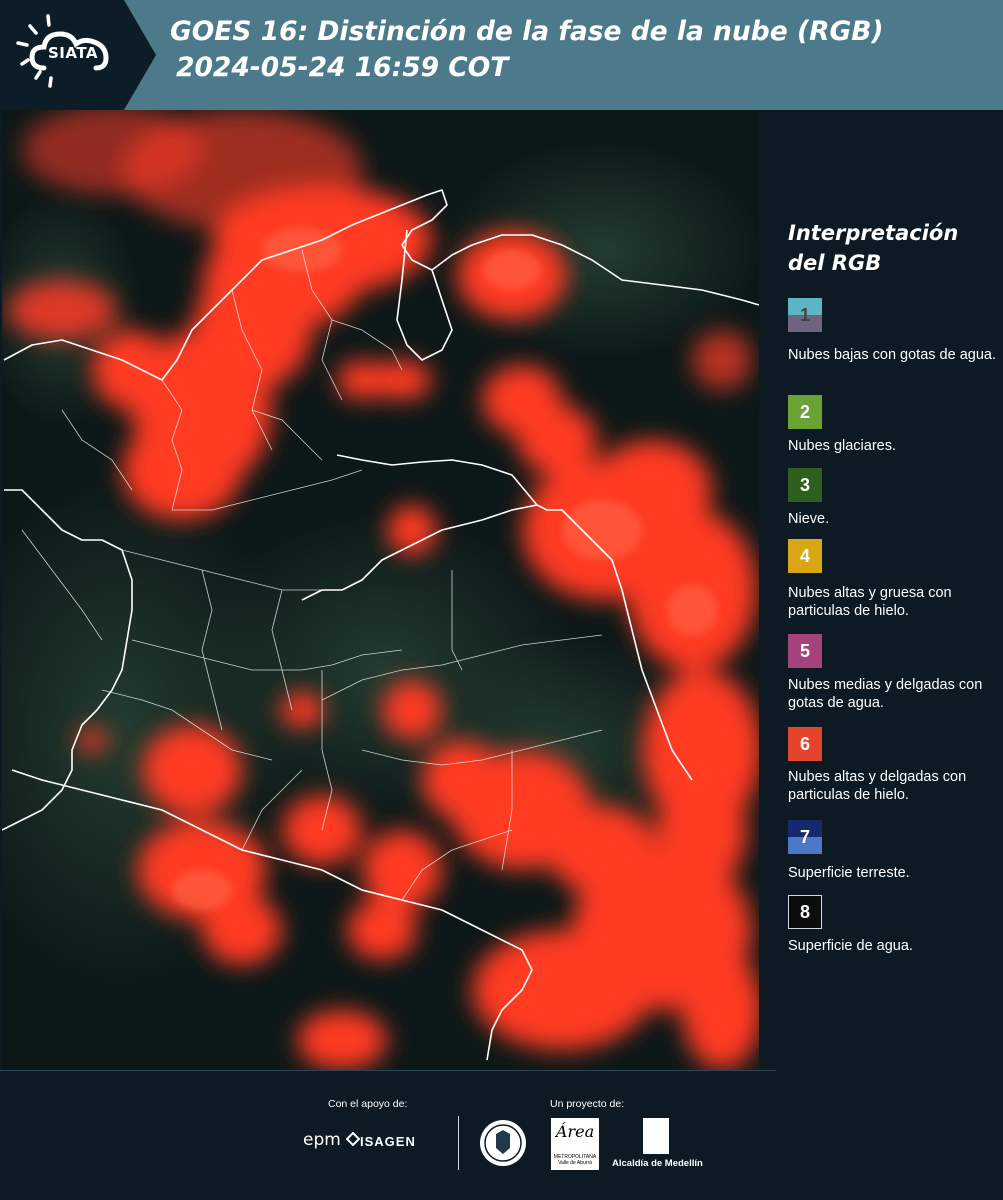 The image size is (1003, 1200). What do you see at coordinates (353, 1139) in the screenshot?
I see `isagen-mark-icon` at bounding box center [353, 1139].